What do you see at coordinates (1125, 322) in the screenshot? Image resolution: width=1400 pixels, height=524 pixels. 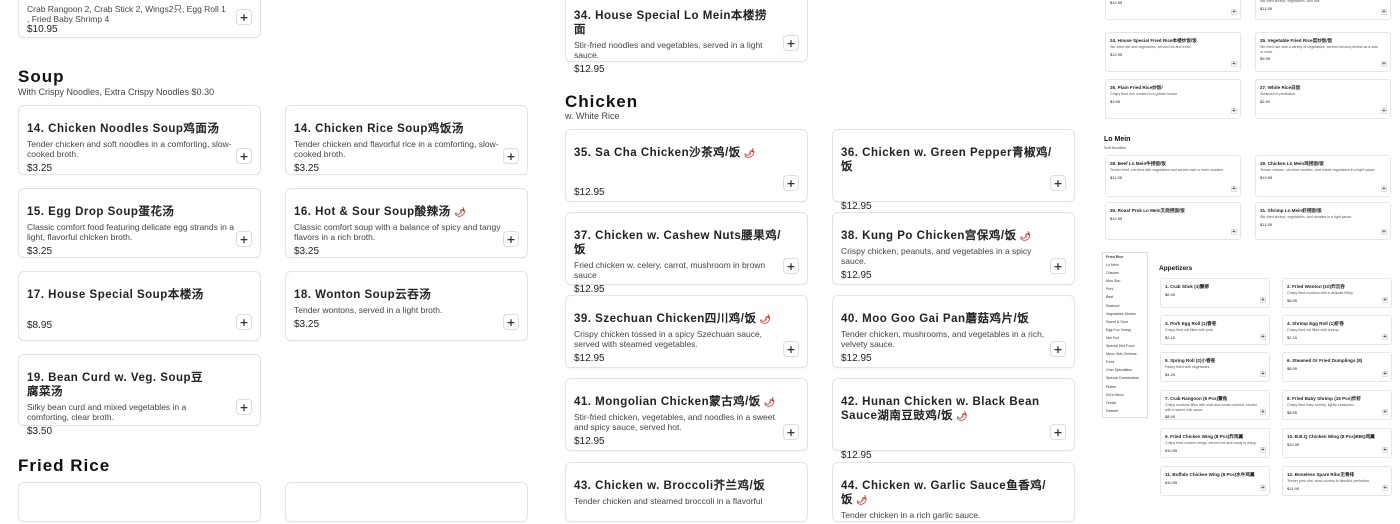 I see `category-nav-item: Sweet & Sour` at bounding box center [1125, 322].